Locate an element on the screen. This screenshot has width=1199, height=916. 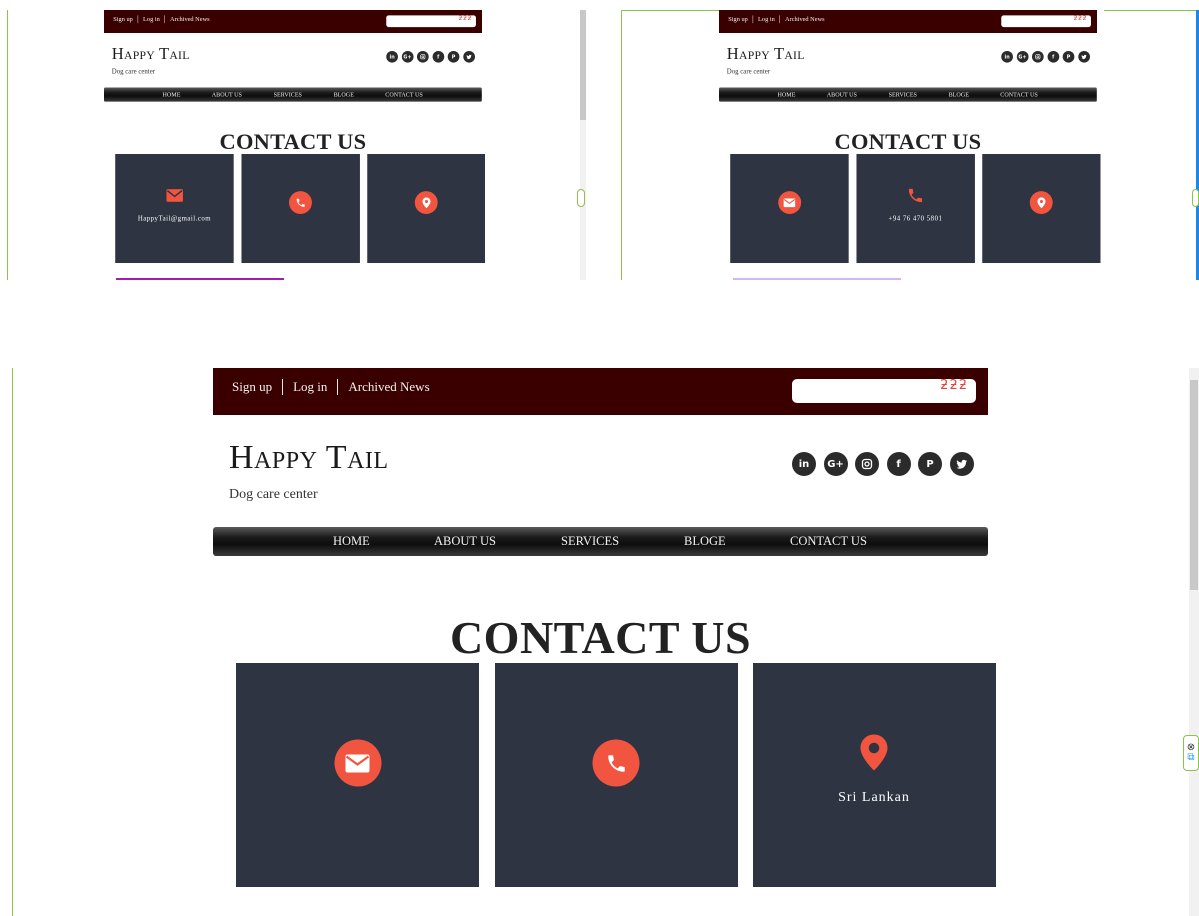
email-text: HappyTail@gmail.com is located at coordinates (174, 219).